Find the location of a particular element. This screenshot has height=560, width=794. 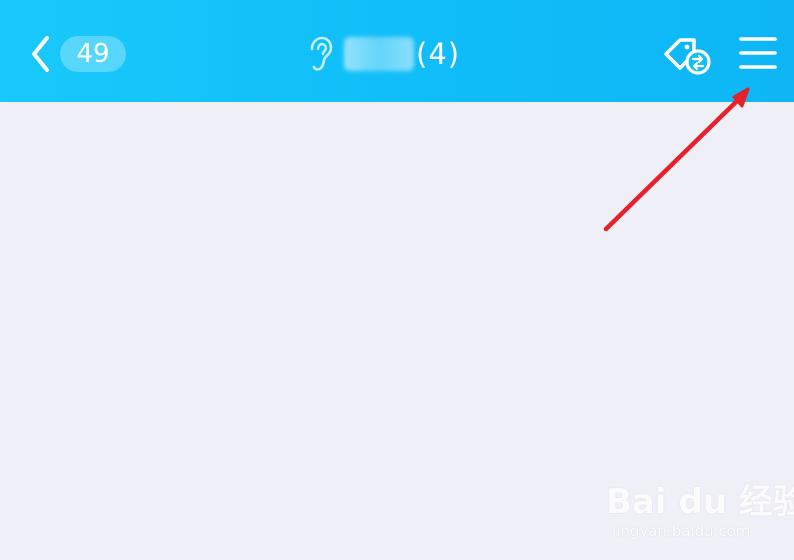

back-button: 49 is located at coordinates (78, 54).